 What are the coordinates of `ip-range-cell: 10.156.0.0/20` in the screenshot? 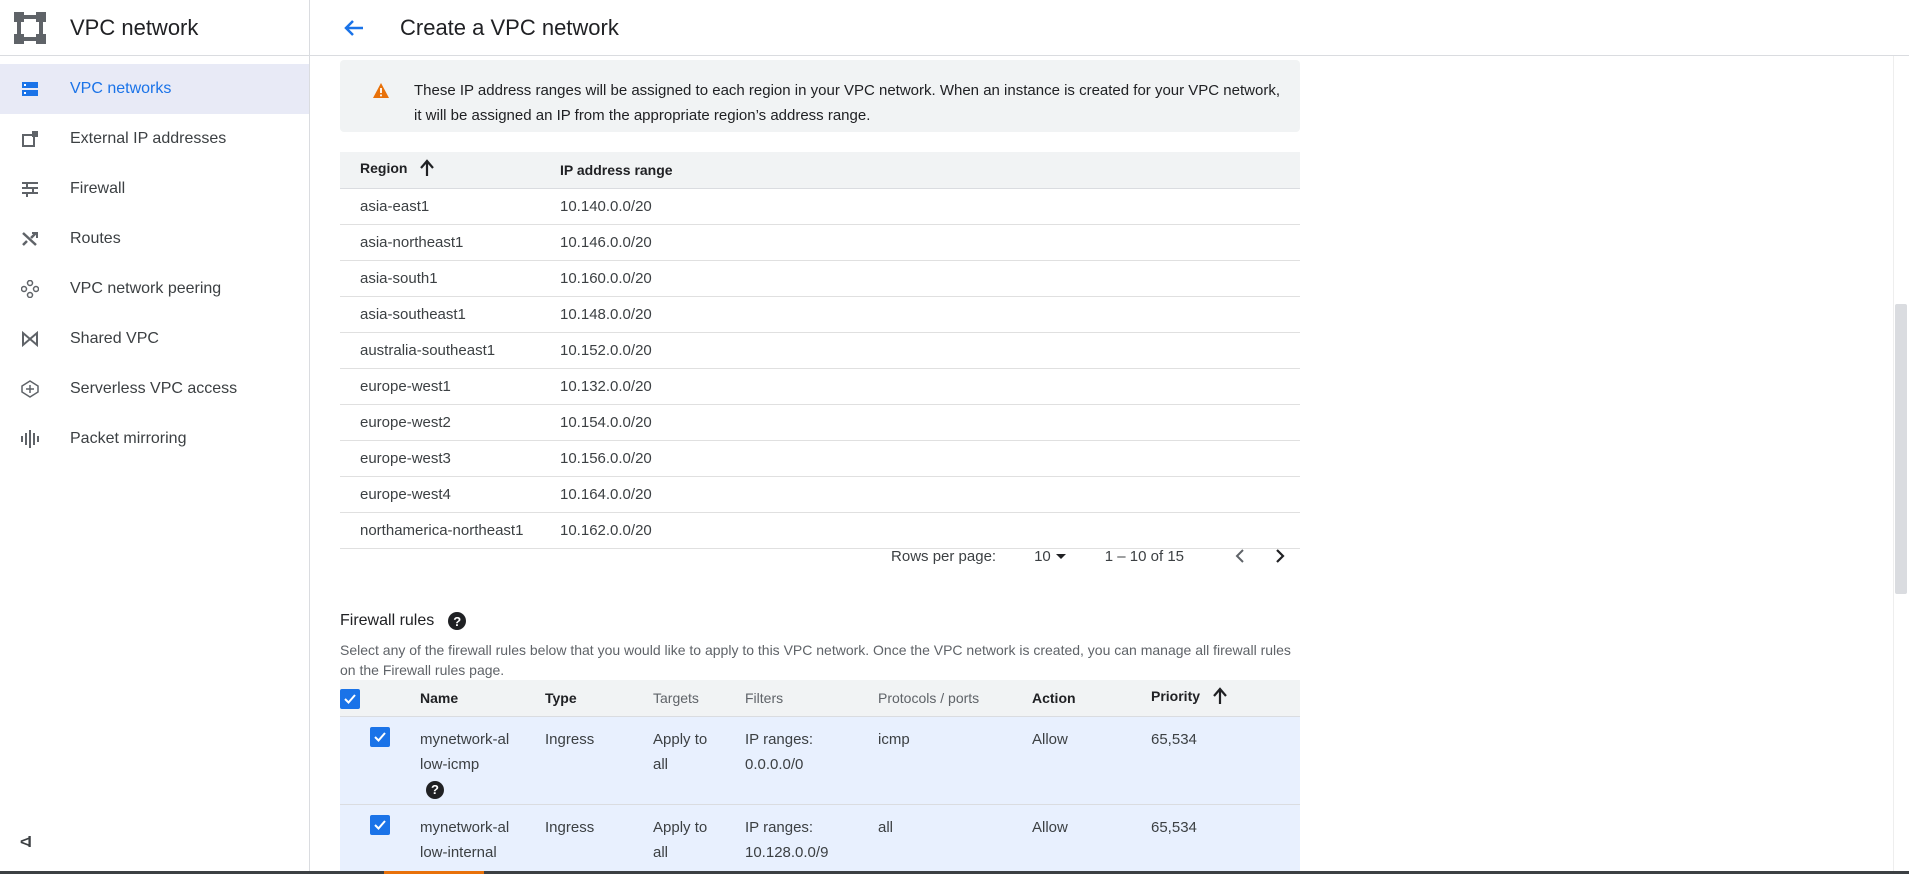 It's located at (930, 458).